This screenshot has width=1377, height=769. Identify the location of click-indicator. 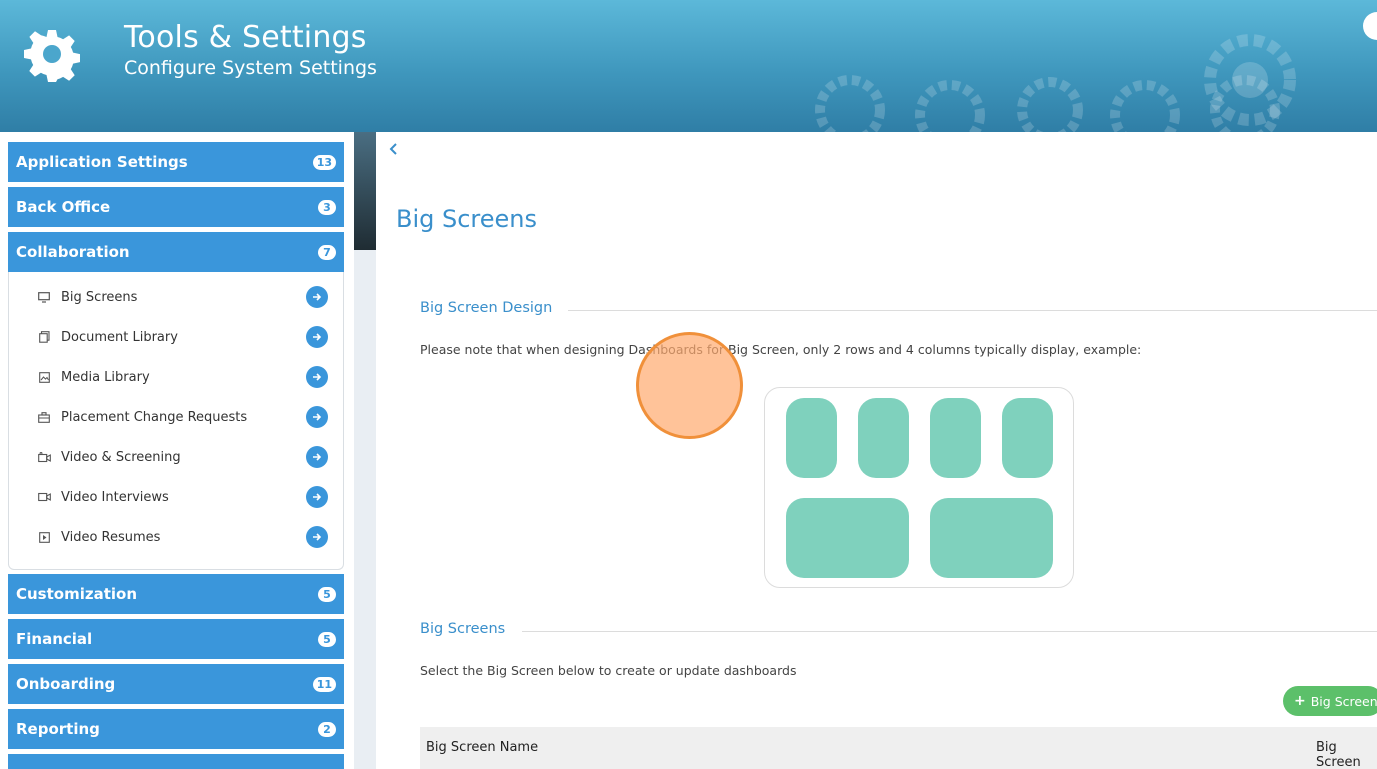
(689, 385).